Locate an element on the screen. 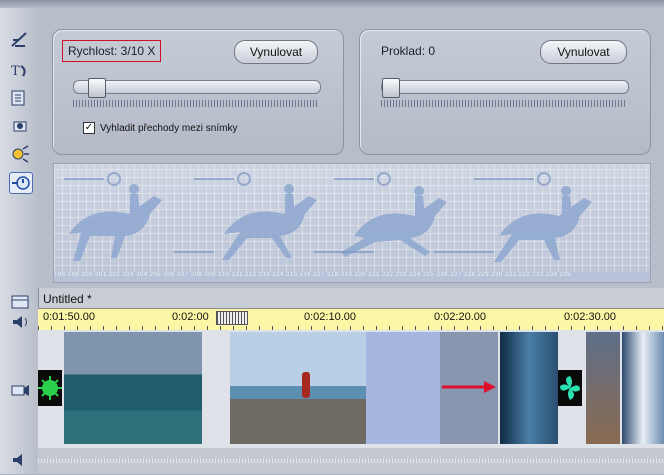 The height and width of the screenshot is (475, 664). speed-slider-thumb is located at coordinates (97, 88).